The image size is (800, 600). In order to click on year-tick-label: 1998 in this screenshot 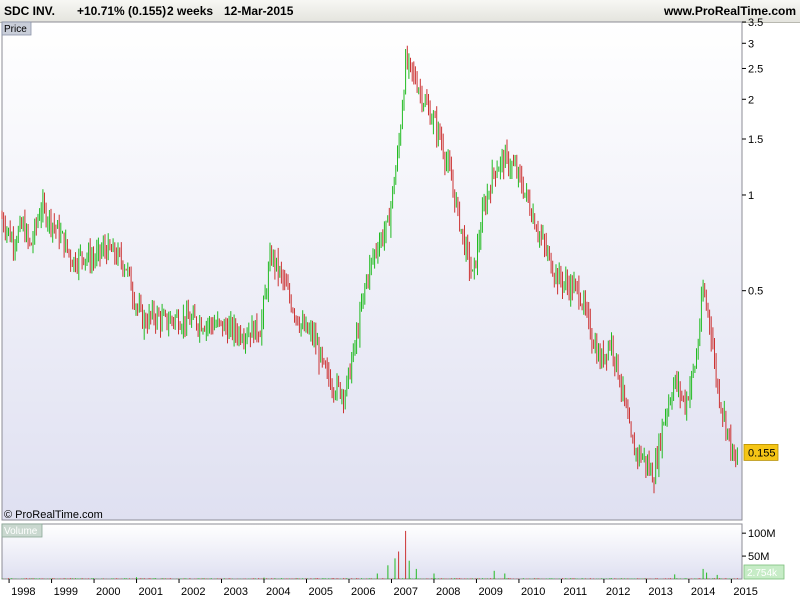, I will do `click(23, 592)`.